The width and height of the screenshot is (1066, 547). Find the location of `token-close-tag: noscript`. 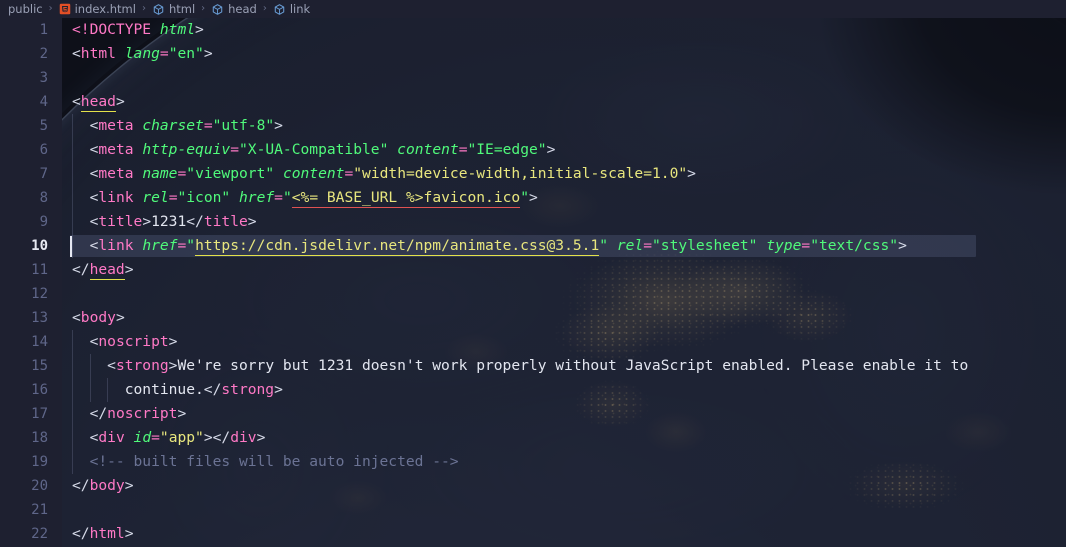

token-close-tag: noscript is located at coordinates (142, 413).